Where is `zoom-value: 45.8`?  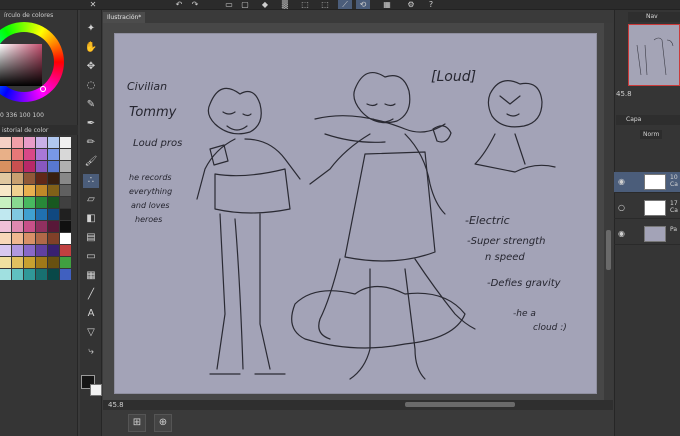 zoom-value: 45.8 is located at coordinates (116, 405).